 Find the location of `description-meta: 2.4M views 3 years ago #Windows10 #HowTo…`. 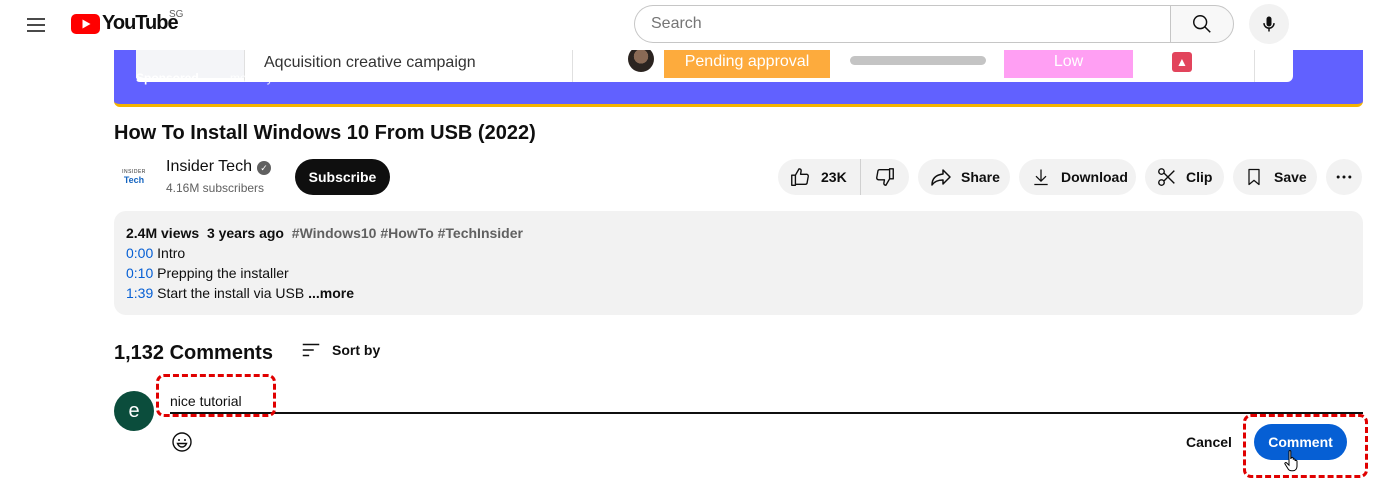

description-meta: 2.4M views 3 years ago #Windows10 #HowTo… is located at coordinates (738, 233).